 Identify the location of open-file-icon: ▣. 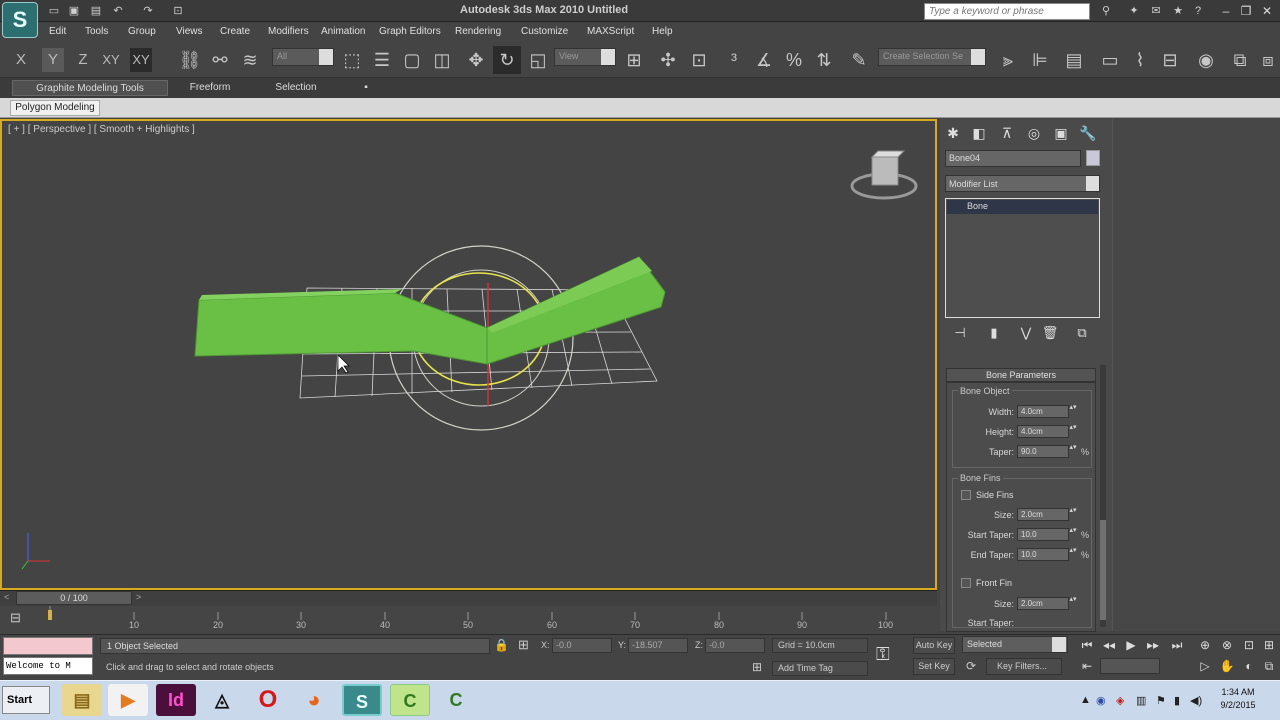
(74, 11).